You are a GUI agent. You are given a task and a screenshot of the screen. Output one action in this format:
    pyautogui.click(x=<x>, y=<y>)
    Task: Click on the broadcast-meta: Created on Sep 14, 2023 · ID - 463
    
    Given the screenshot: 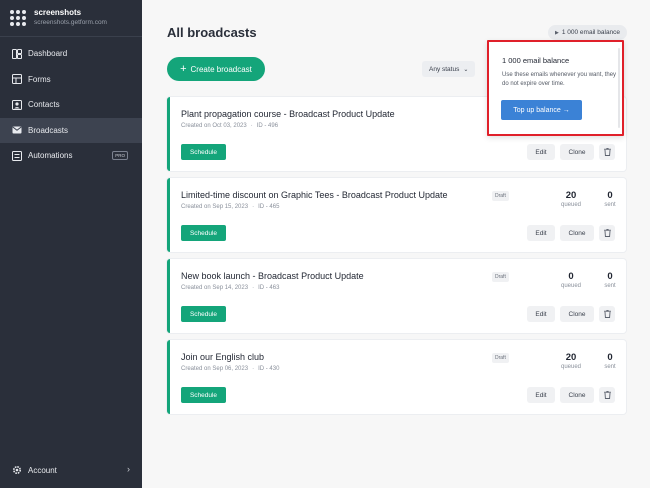 What is the action you would take?
    pyautogui.click(x=230, y=288)
    